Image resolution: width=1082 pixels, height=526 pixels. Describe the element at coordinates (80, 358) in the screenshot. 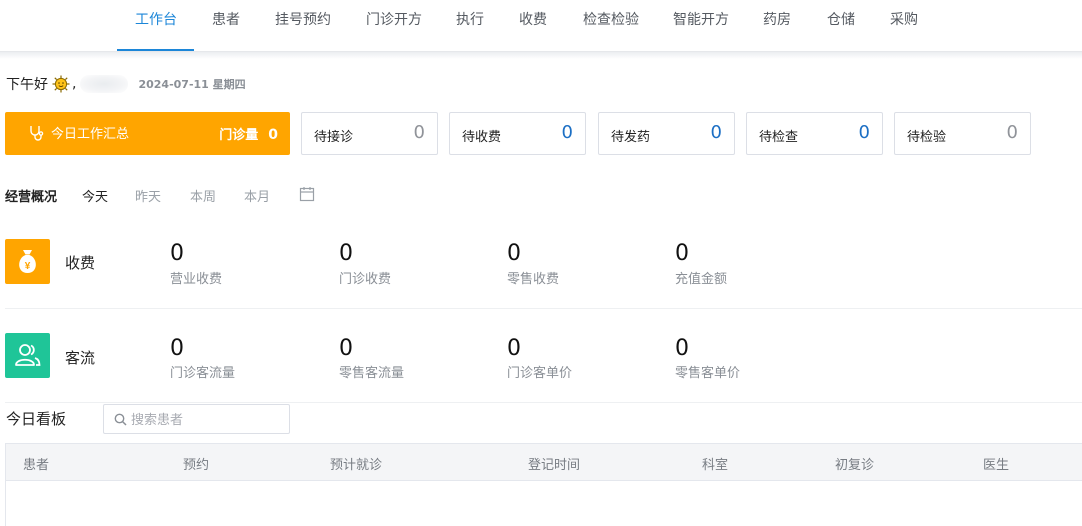

I see `category-customer-flow-label: 客流` at that location.